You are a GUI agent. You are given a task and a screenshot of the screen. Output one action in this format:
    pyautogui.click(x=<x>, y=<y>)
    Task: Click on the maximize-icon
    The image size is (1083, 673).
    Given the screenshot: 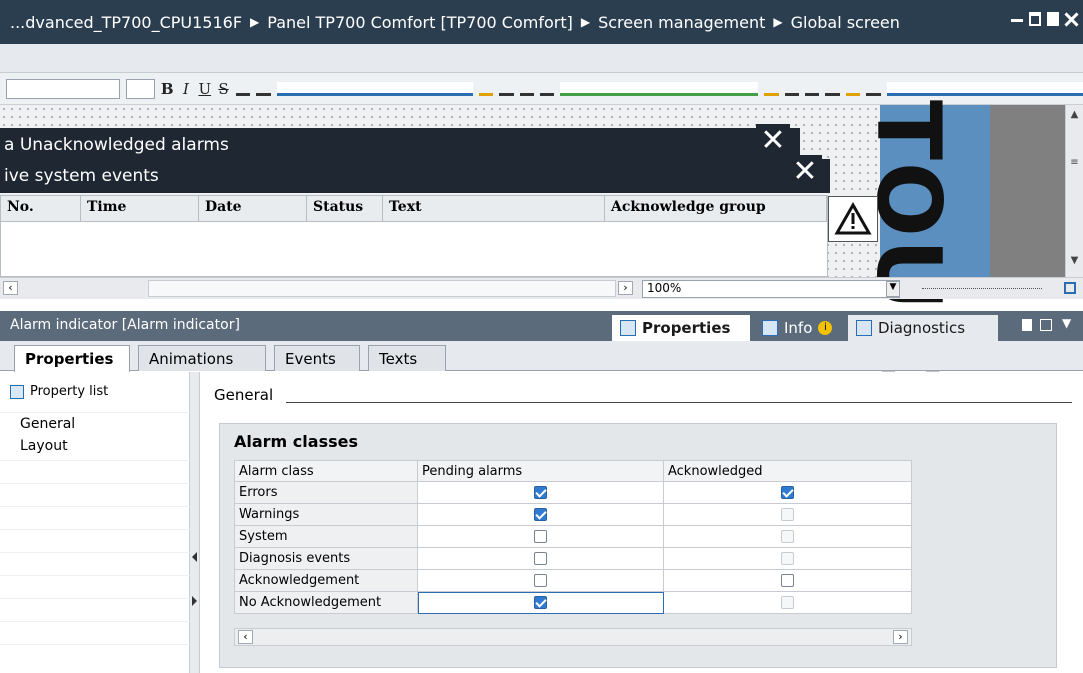 What is the action you would take?
    pyautogui.click(x=1053, y=19)
    